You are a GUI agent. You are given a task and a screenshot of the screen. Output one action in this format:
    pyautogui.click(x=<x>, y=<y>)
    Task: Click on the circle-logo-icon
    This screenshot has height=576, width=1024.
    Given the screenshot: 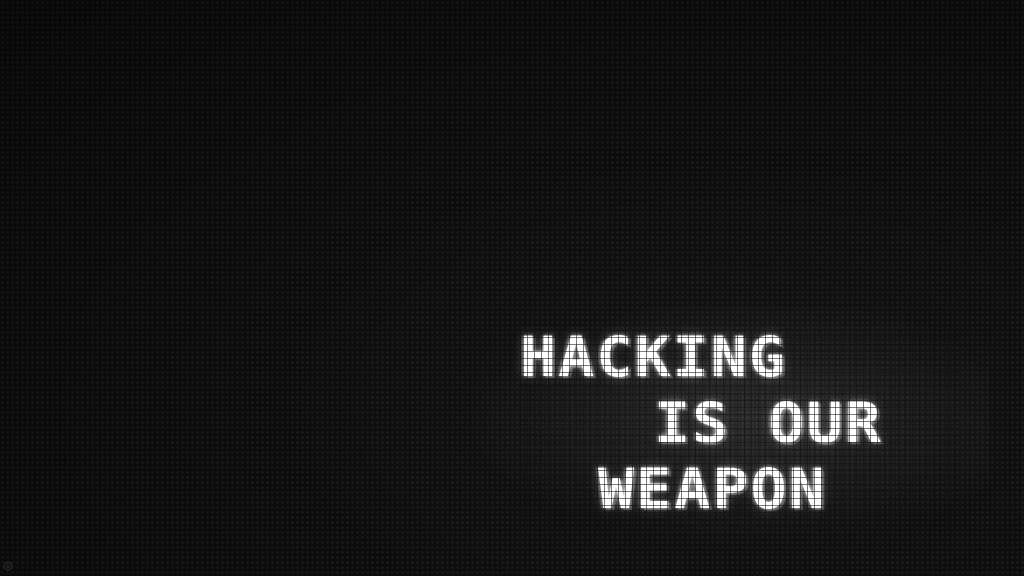 What is the action you would take?
    pyautogui.click(x=8, y=566)
    